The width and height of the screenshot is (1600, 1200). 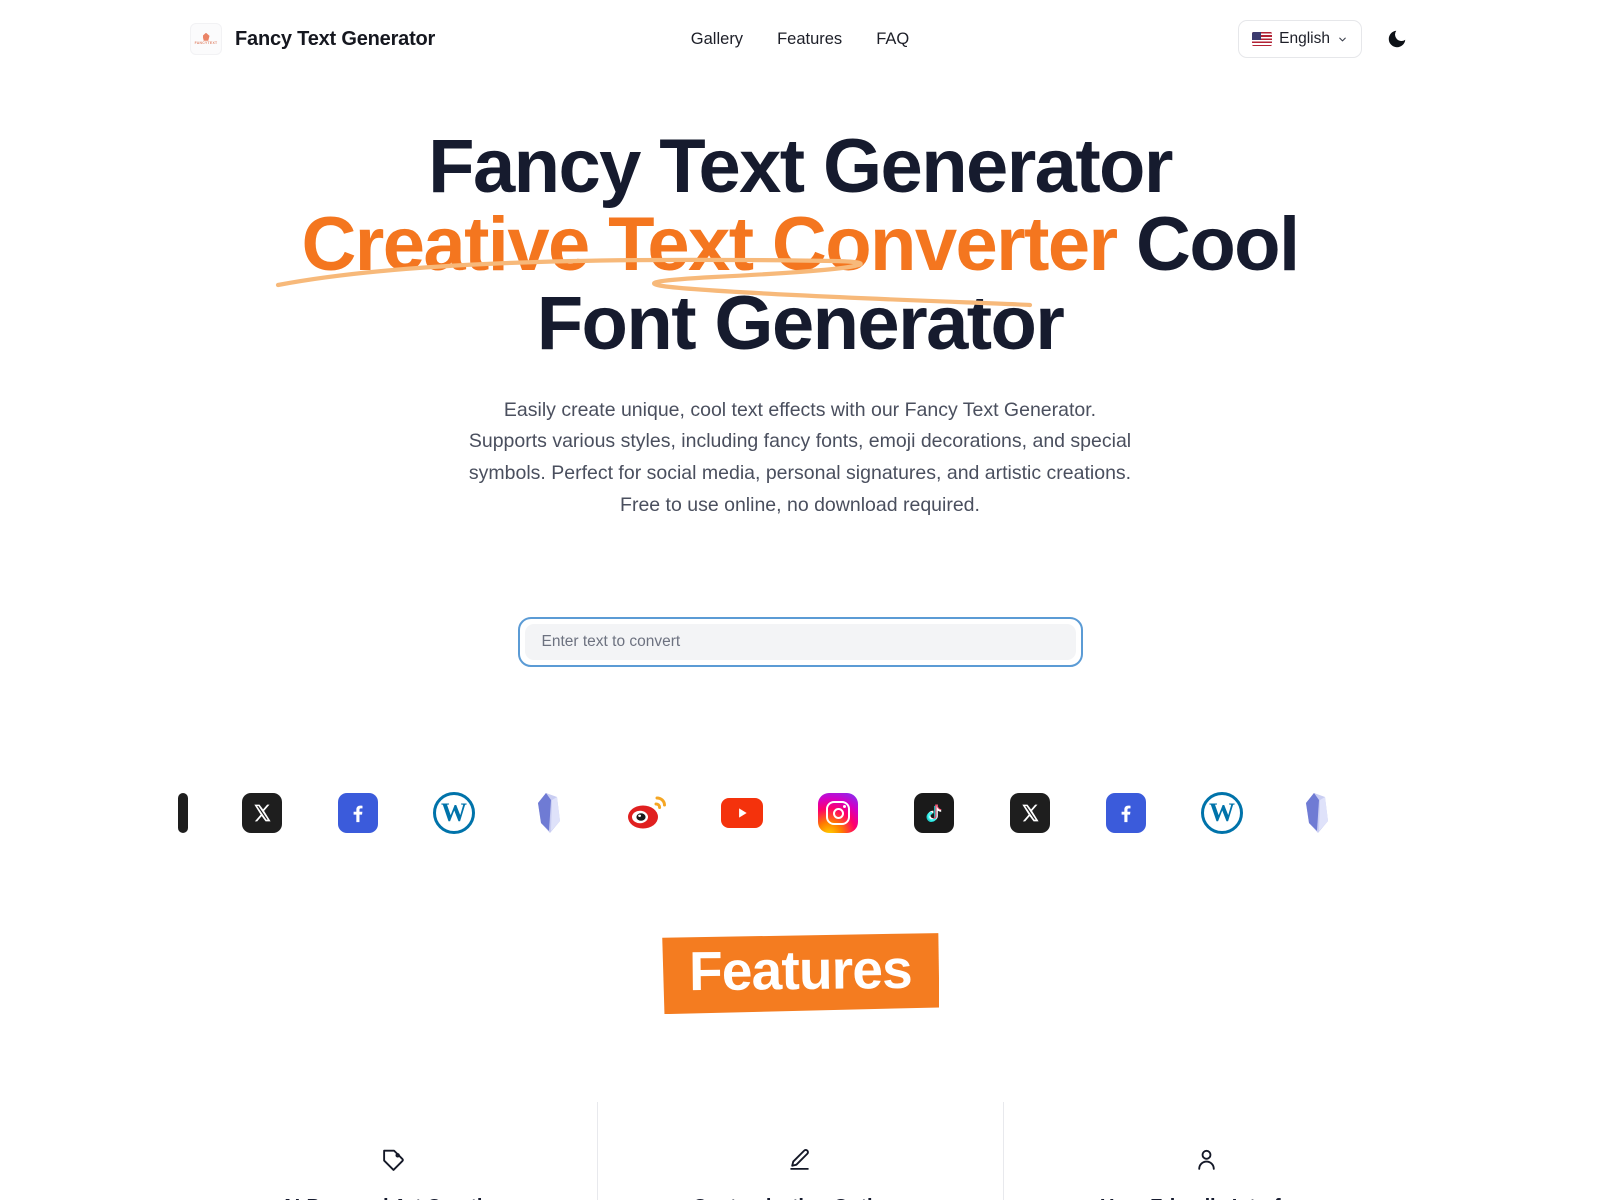 I want to click on play-triangle-icon, so click(x=743, y=813).